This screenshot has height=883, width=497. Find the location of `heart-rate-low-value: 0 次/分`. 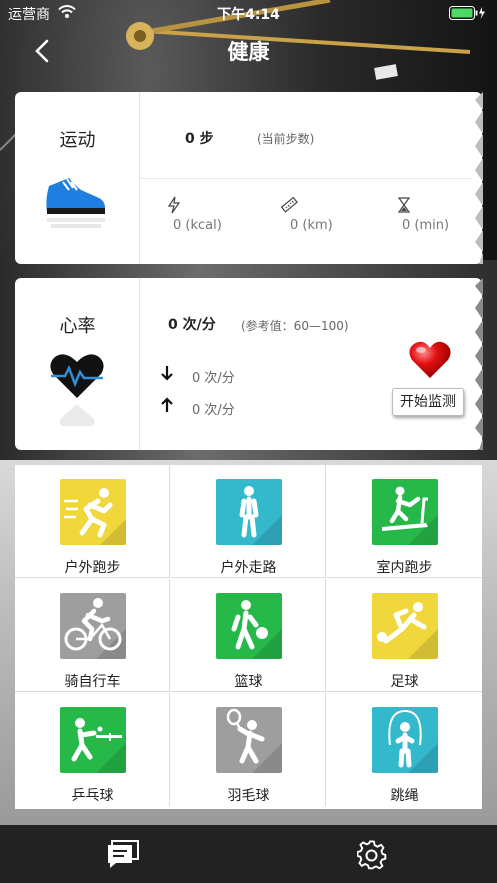

heart-rate-low-value: 0 次/分 is located at coordinates (213, 378).